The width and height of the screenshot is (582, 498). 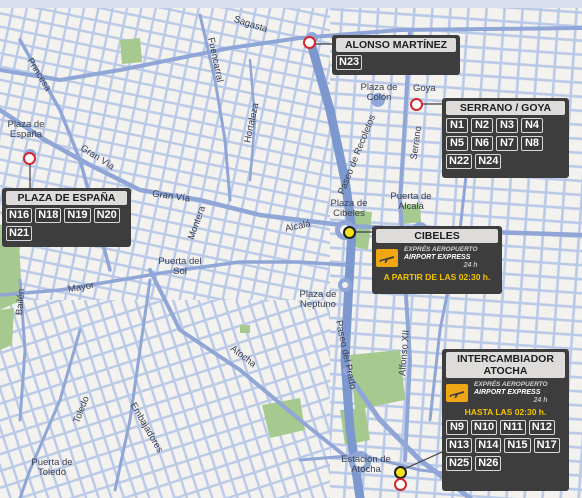 I want to click on stop-marker-atocha-red, so click(x=400, y=484).